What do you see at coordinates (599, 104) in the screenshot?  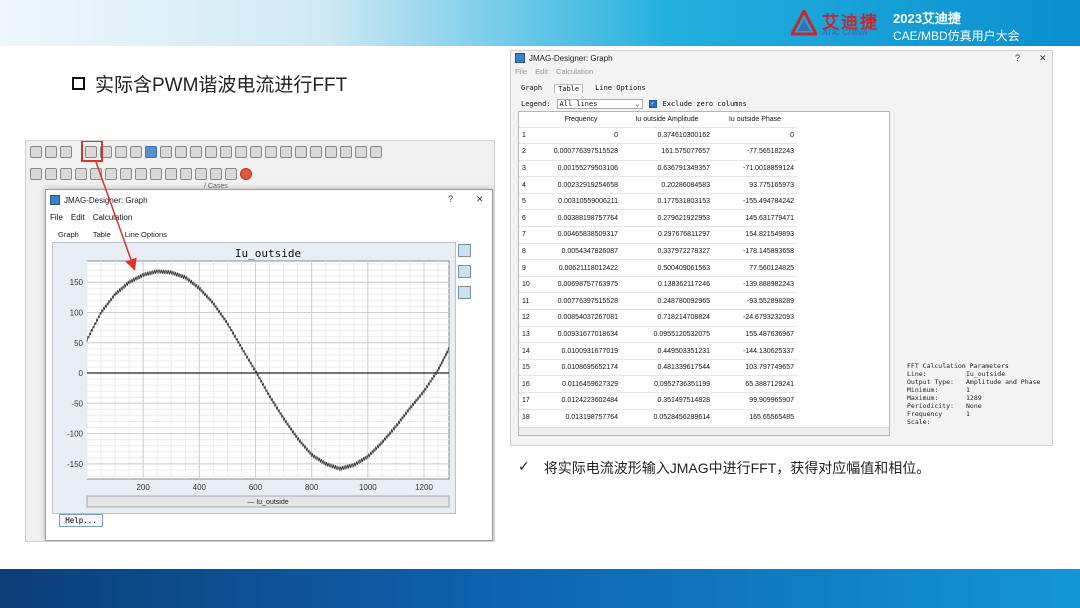 I see `legend-select: All lines ⌄` at bounding box center [599, 104].